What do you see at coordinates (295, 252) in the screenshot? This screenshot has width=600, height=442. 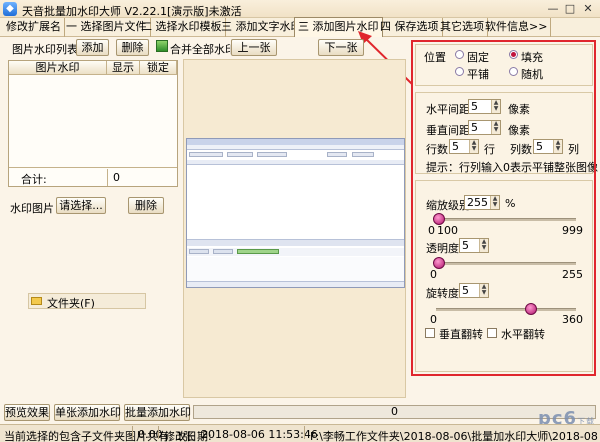 I see `preview-toolbar` at bounding box center [295, 252].